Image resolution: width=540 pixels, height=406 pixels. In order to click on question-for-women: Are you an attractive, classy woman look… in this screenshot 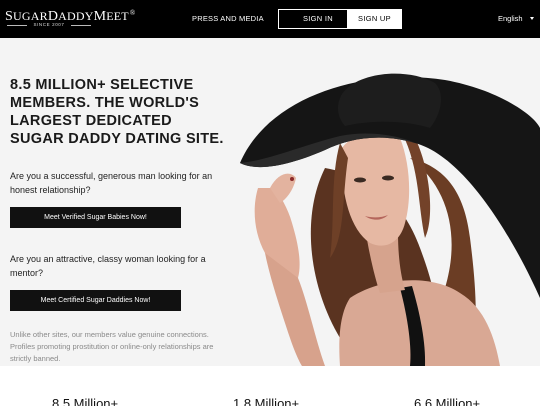, I will do `click(108, 266)`.